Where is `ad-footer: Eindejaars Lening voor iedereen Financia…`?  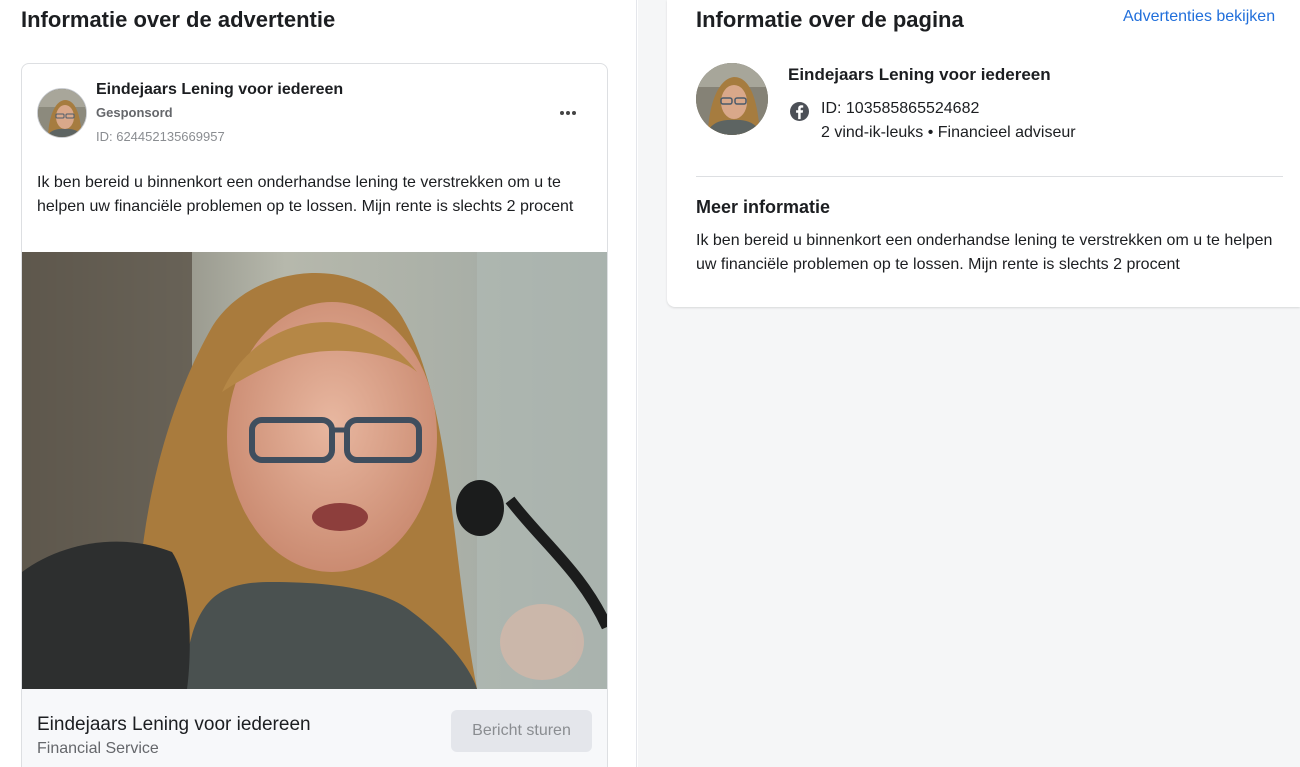 ad-footer: Eindejaars Lening voor iedereen Financia… is located at coordinates (314, 728).